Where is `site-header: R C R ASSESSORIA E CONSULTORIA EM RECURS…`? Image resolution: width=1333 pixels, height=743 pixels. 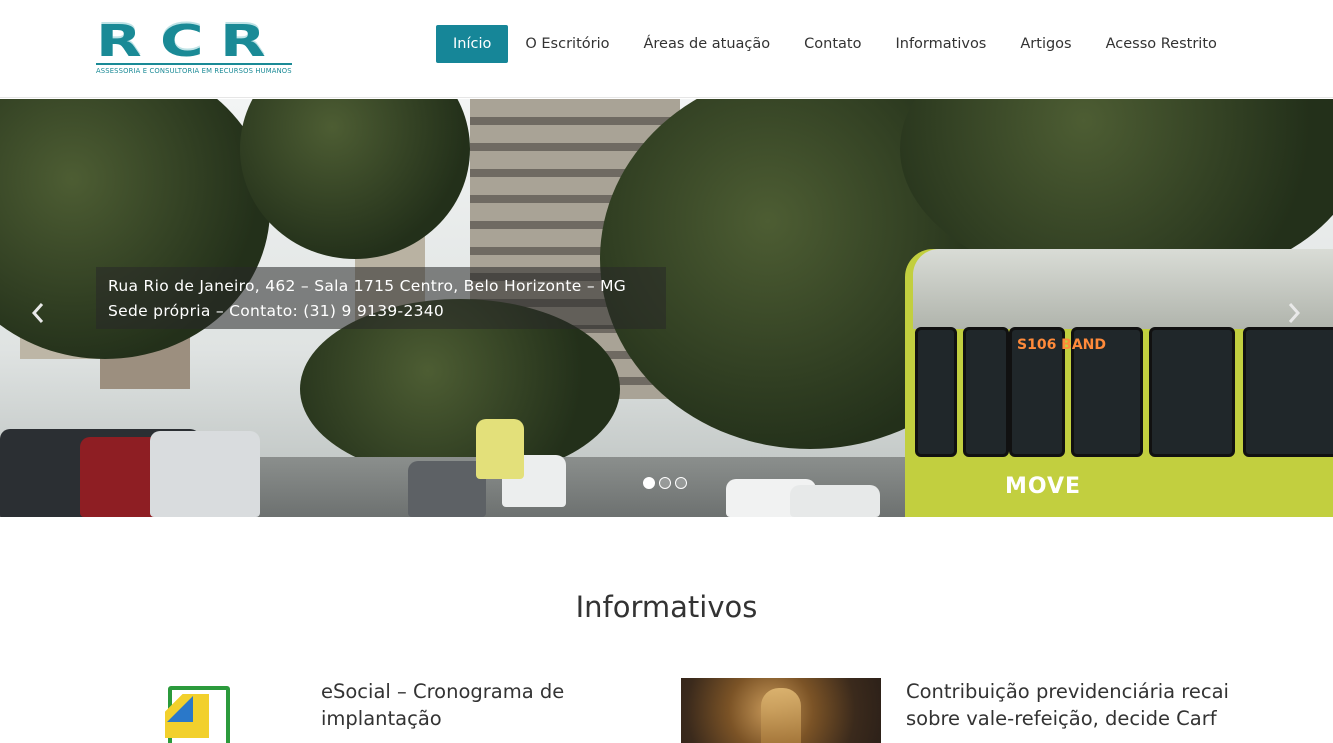
site-header: R C R ASSESSORIA E CONSULTORIA EM RECURS… is located at coordinates (666, 49).